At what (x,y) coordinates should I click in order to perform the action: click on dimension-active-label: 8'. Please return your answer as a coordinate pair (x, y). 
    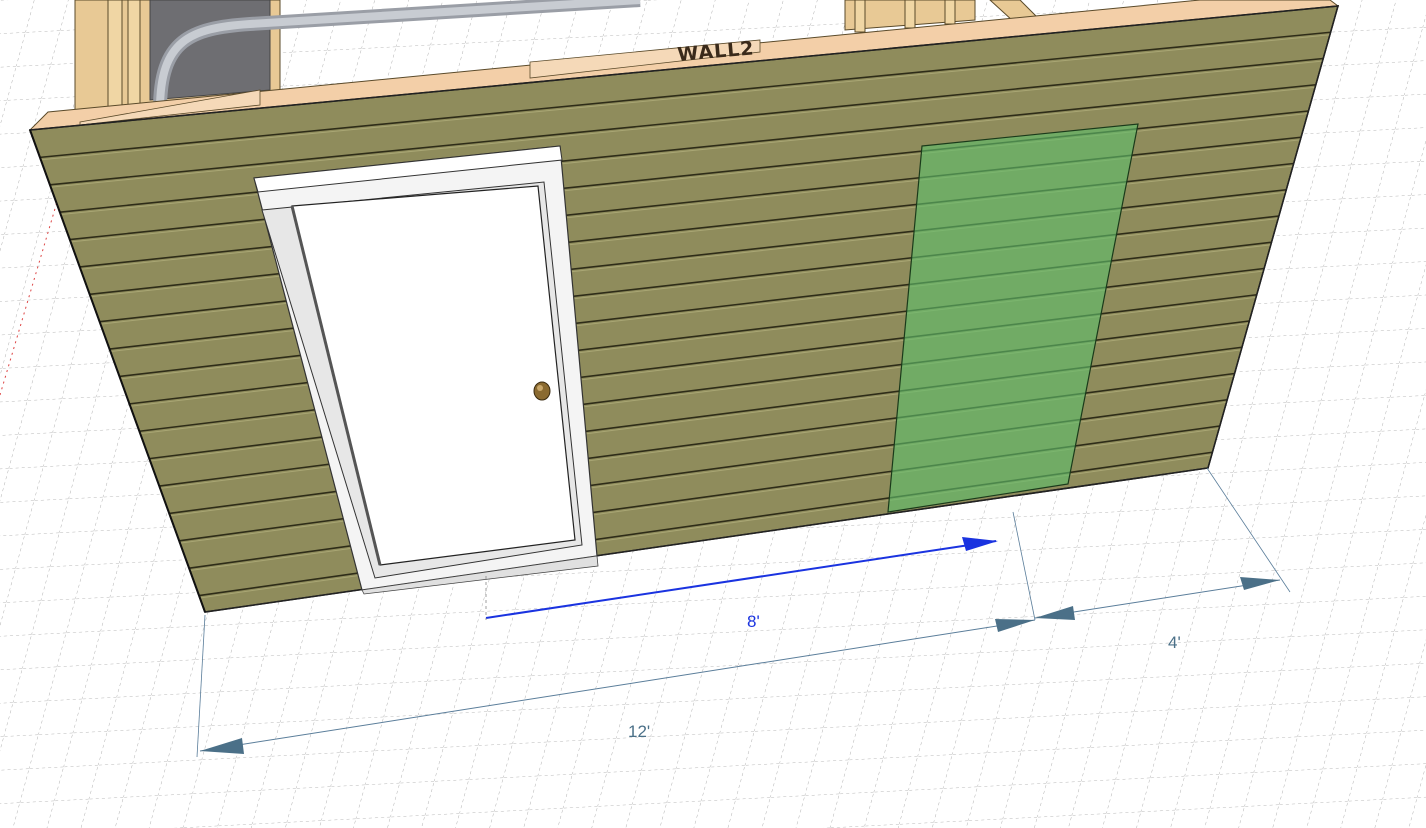
    Looking at the image, I should click on (753, 621).